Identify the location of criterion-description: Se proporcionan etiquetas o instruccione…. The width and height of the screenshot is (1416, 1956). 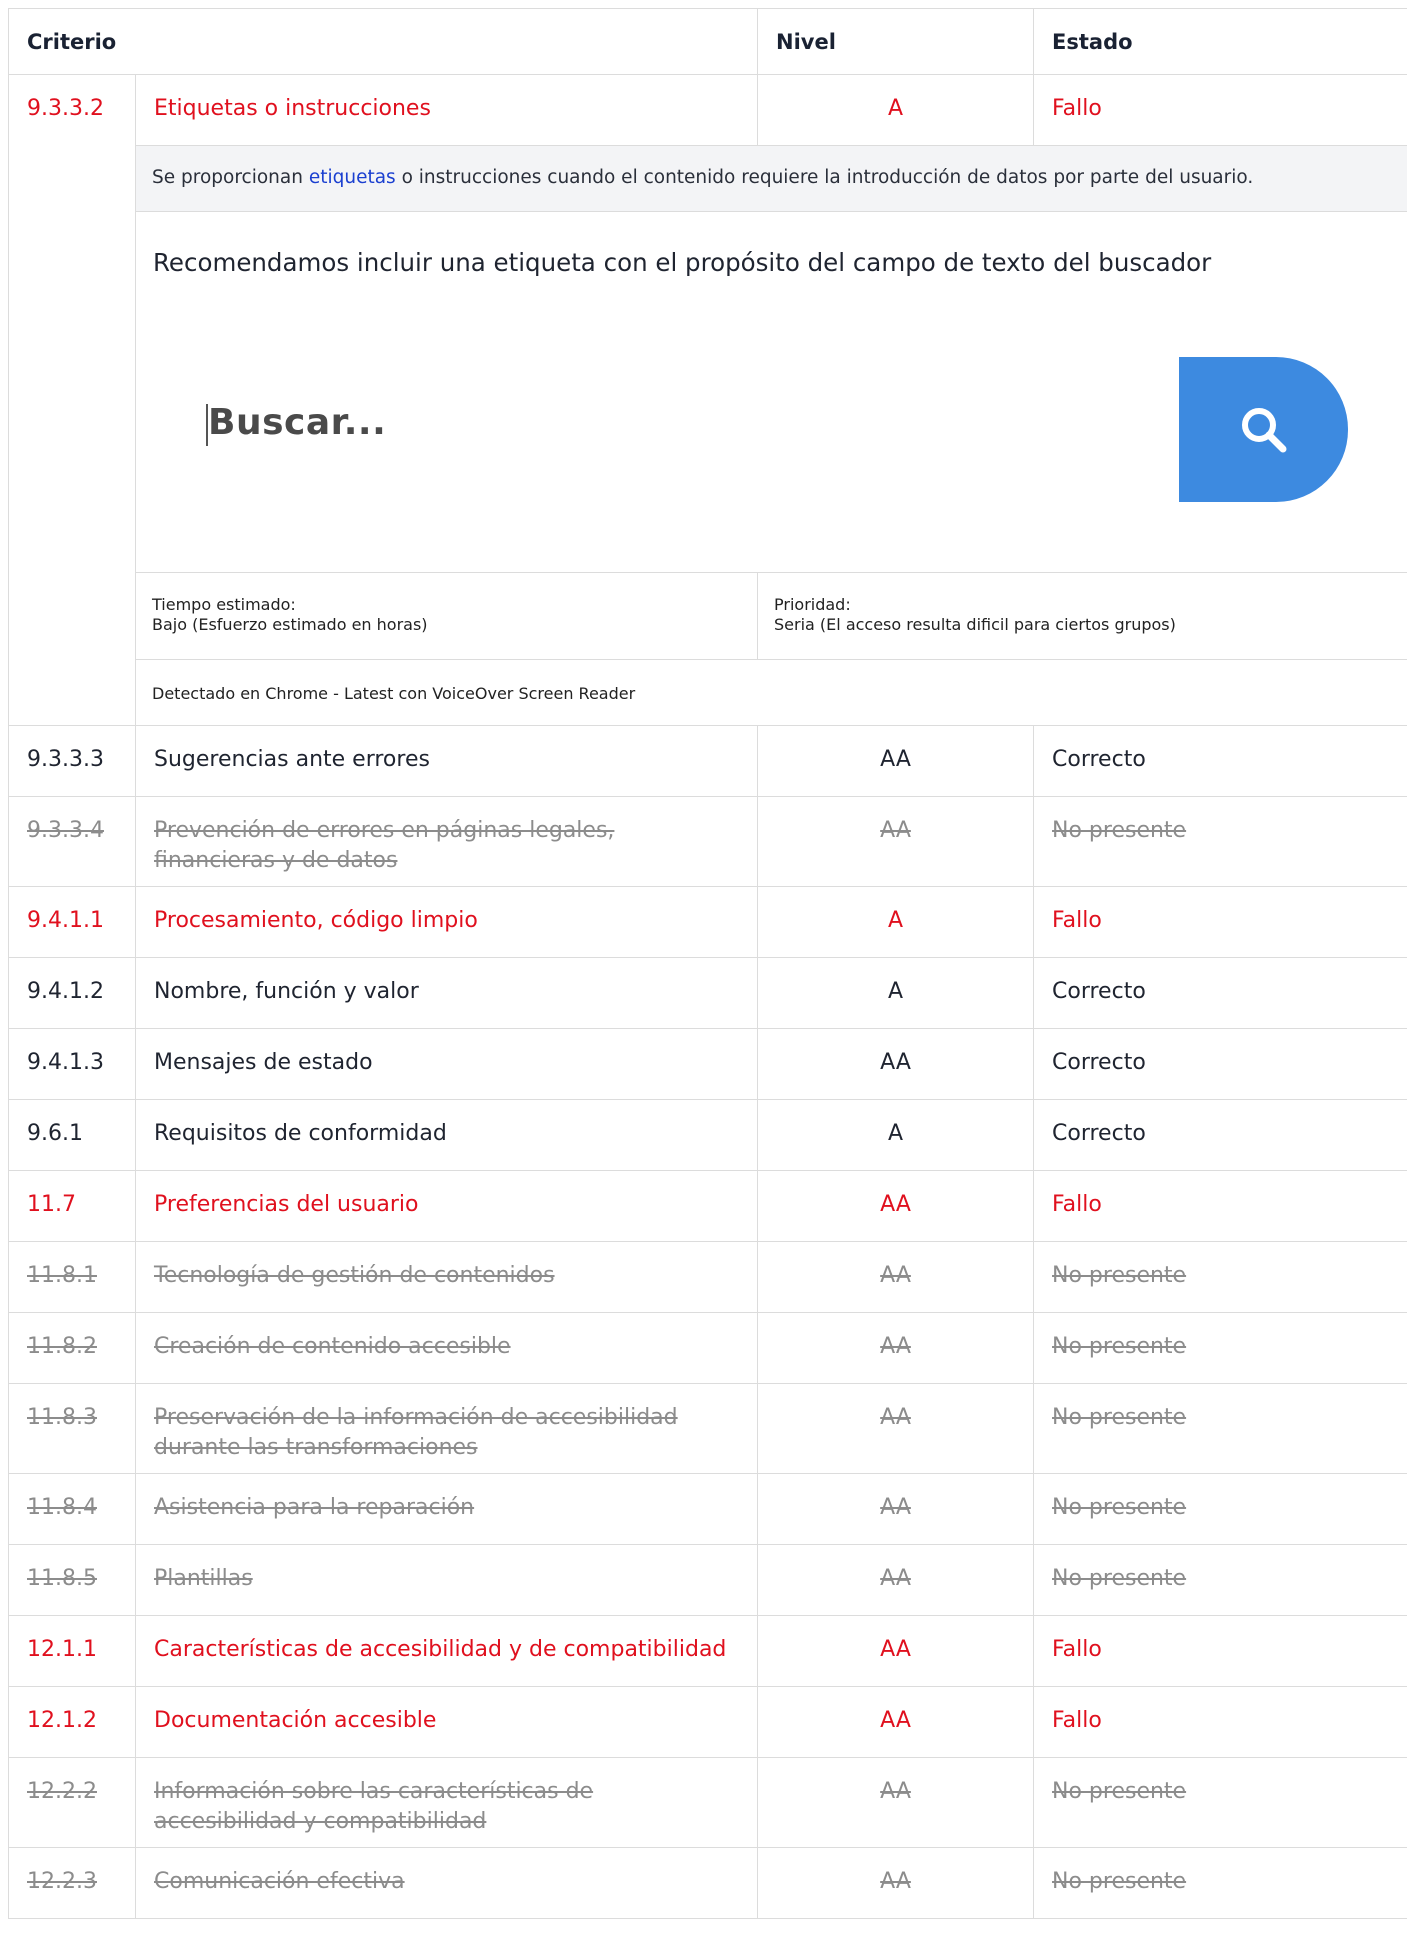
(770, 178).